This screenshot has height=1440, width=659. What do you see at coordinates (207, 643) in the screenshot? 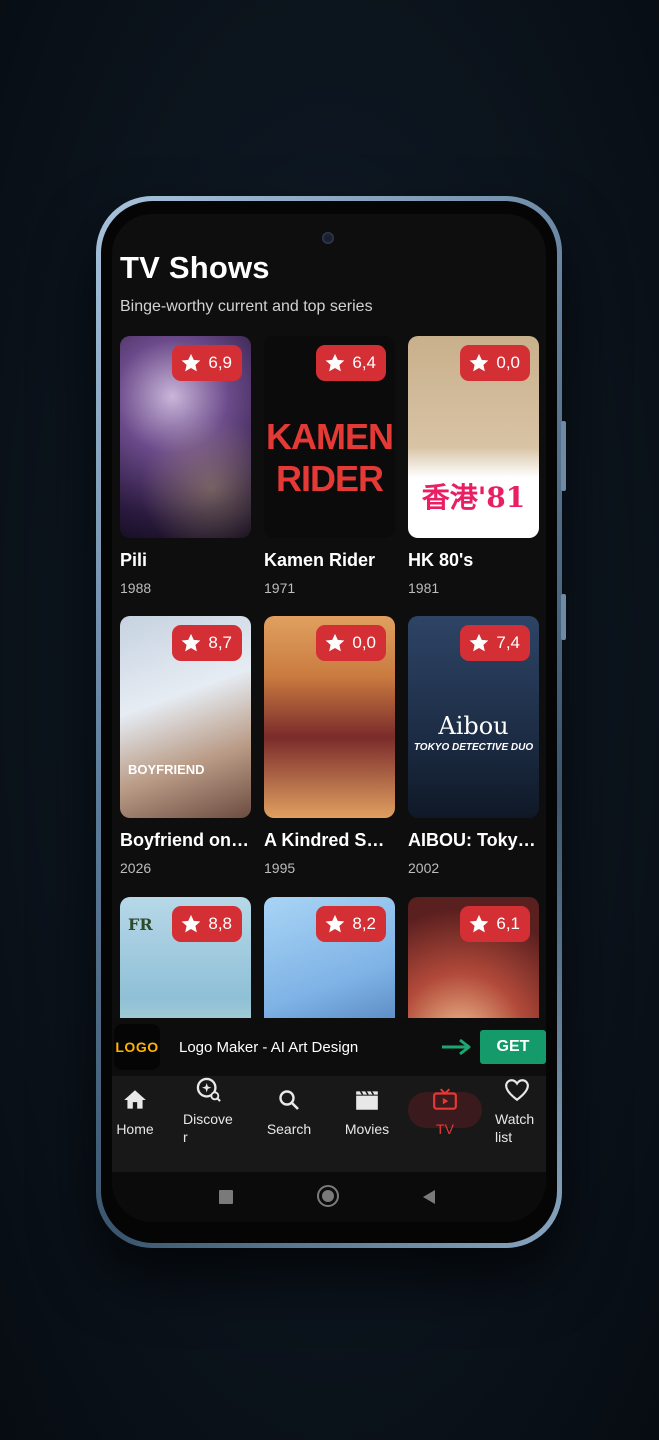
I see `rating-badge: 8,7` at bounding box center [207, 643].